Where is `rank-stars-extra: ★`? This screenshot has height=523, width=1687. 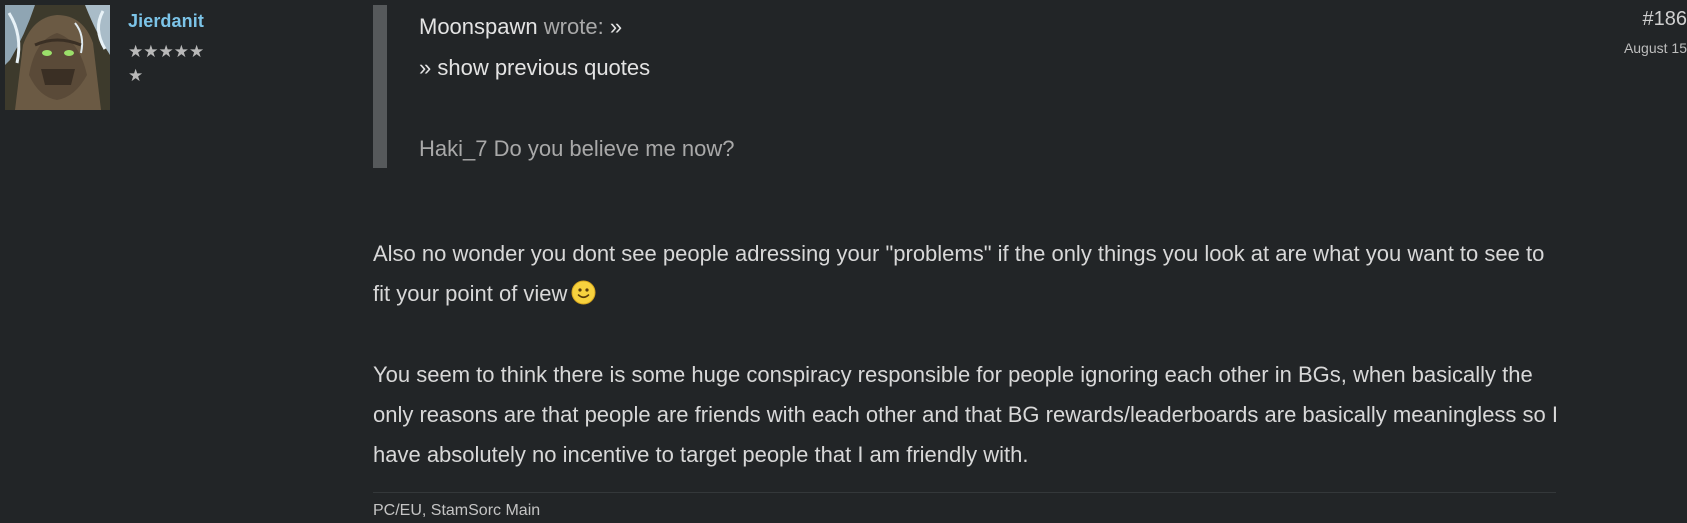
rank-stars-extra: ★ is located at coordinates (136, 75).